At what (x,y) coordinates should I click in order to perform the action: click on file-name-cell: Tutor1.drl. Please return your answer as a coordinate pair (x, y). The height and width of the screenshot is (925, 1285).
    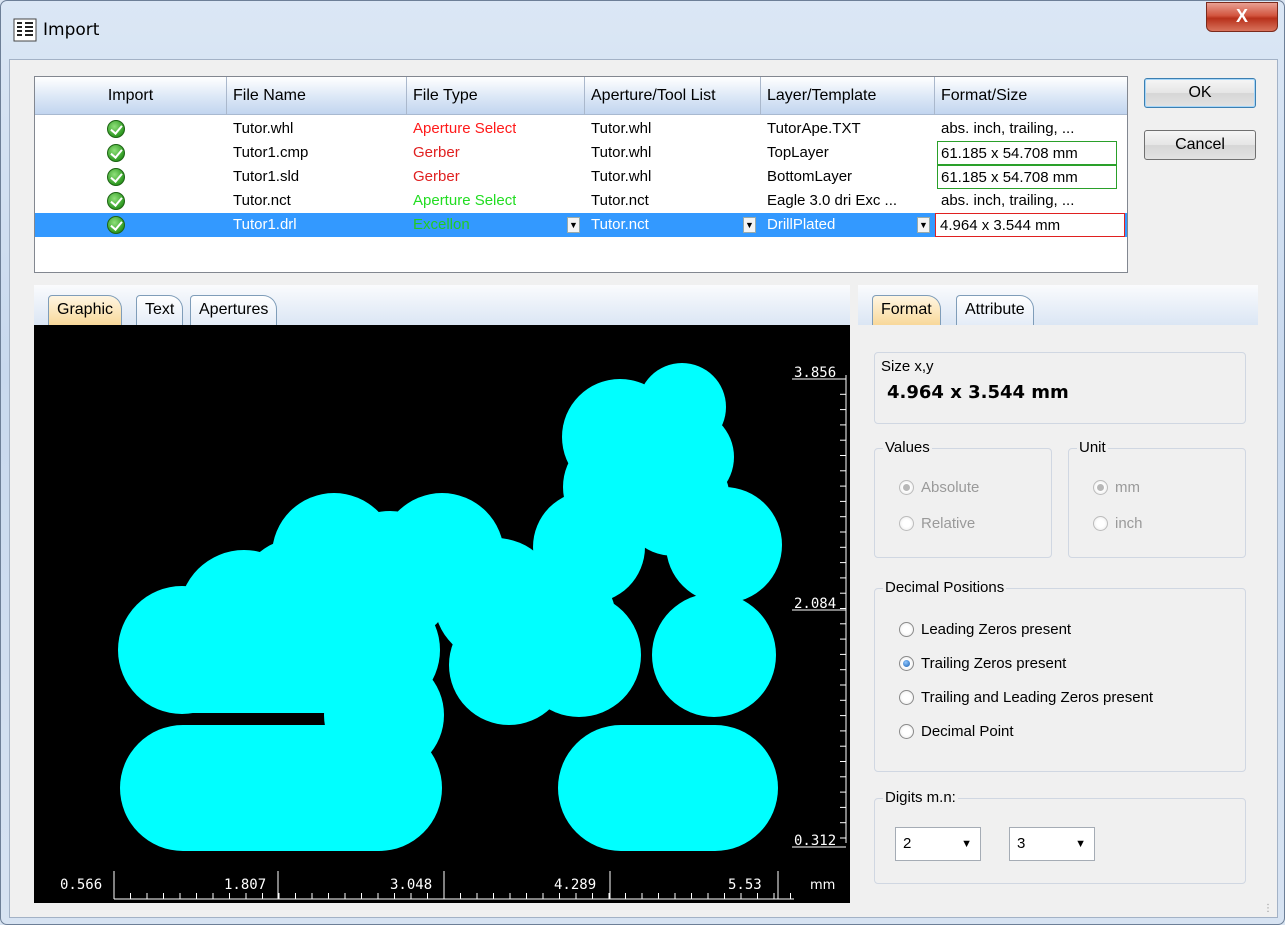
    Looking at the image, I should click on (265, 224).